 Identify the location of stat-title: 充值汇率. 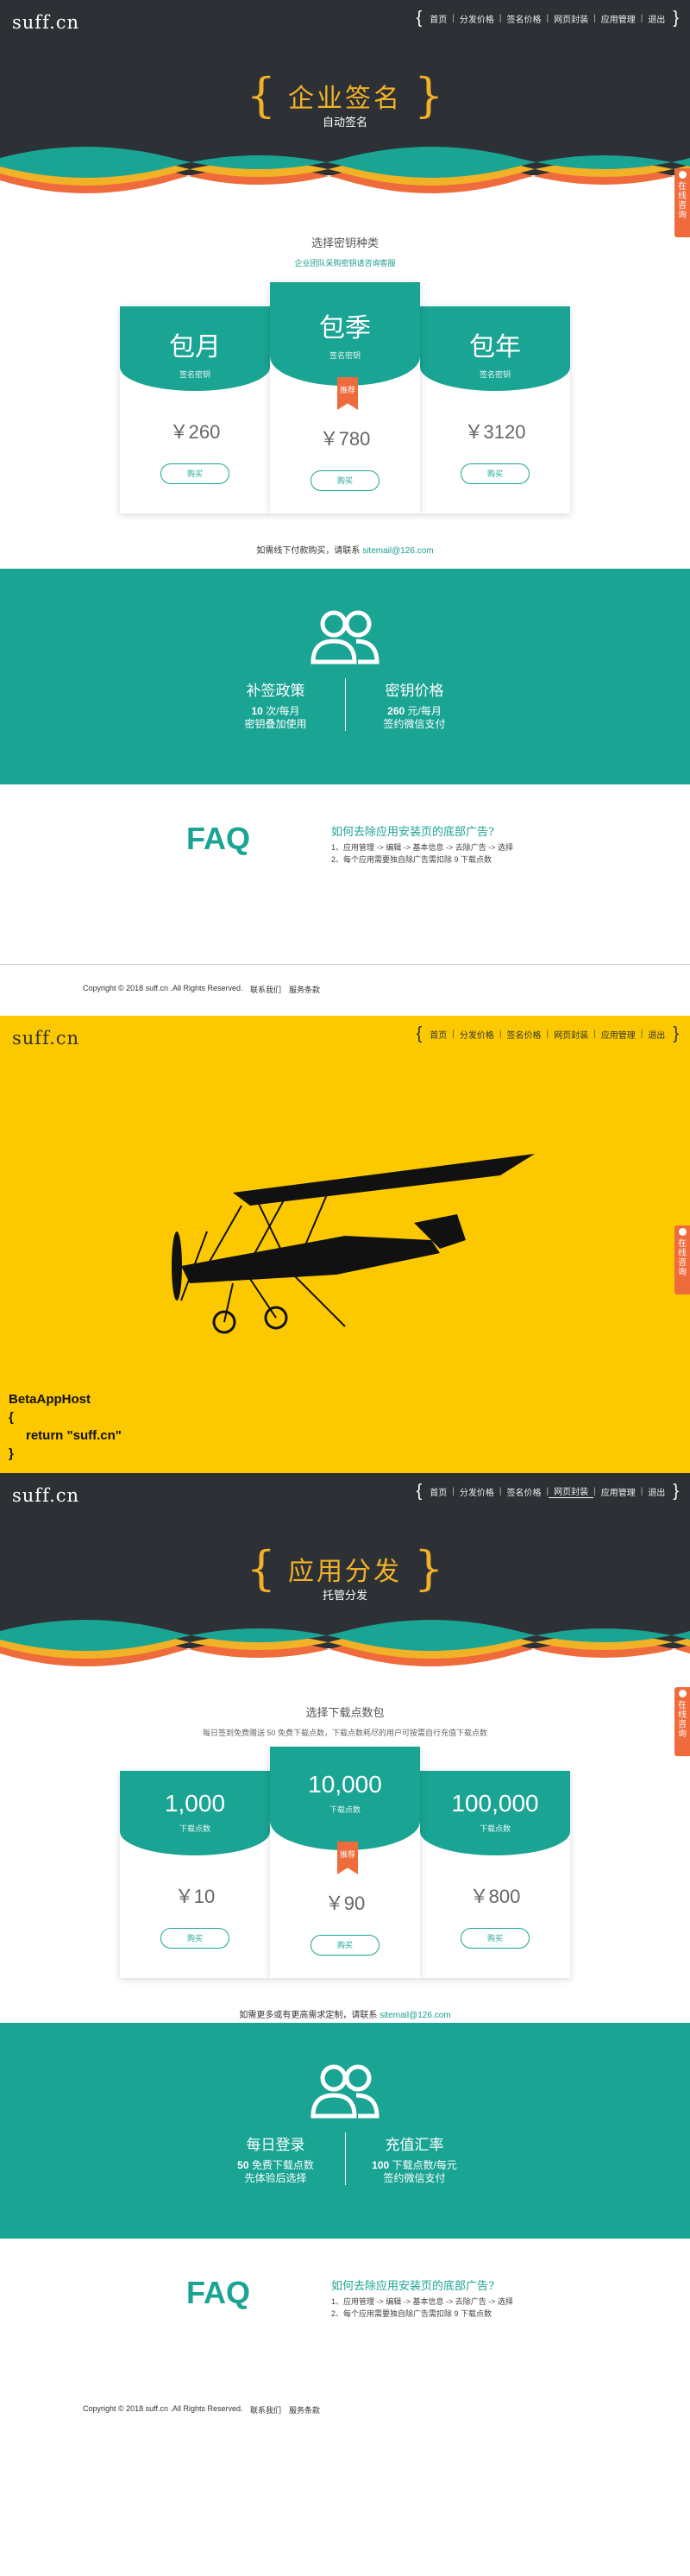
(415, 2145).